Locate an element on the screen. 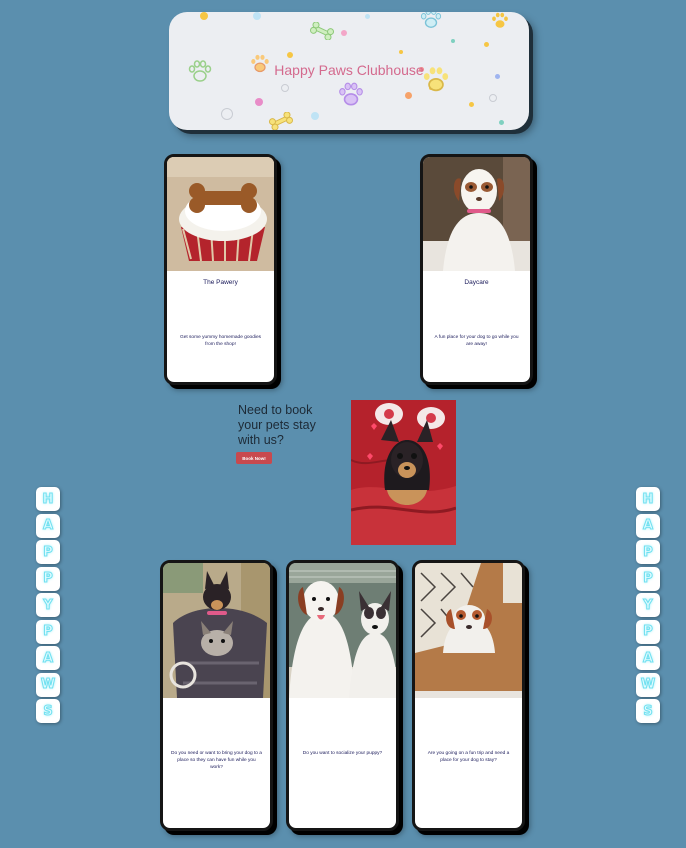 The height and width of the screenshot is (848, 686). booking-prompt: Need to book your pets stay with us? is located at coordinates (277, 425).